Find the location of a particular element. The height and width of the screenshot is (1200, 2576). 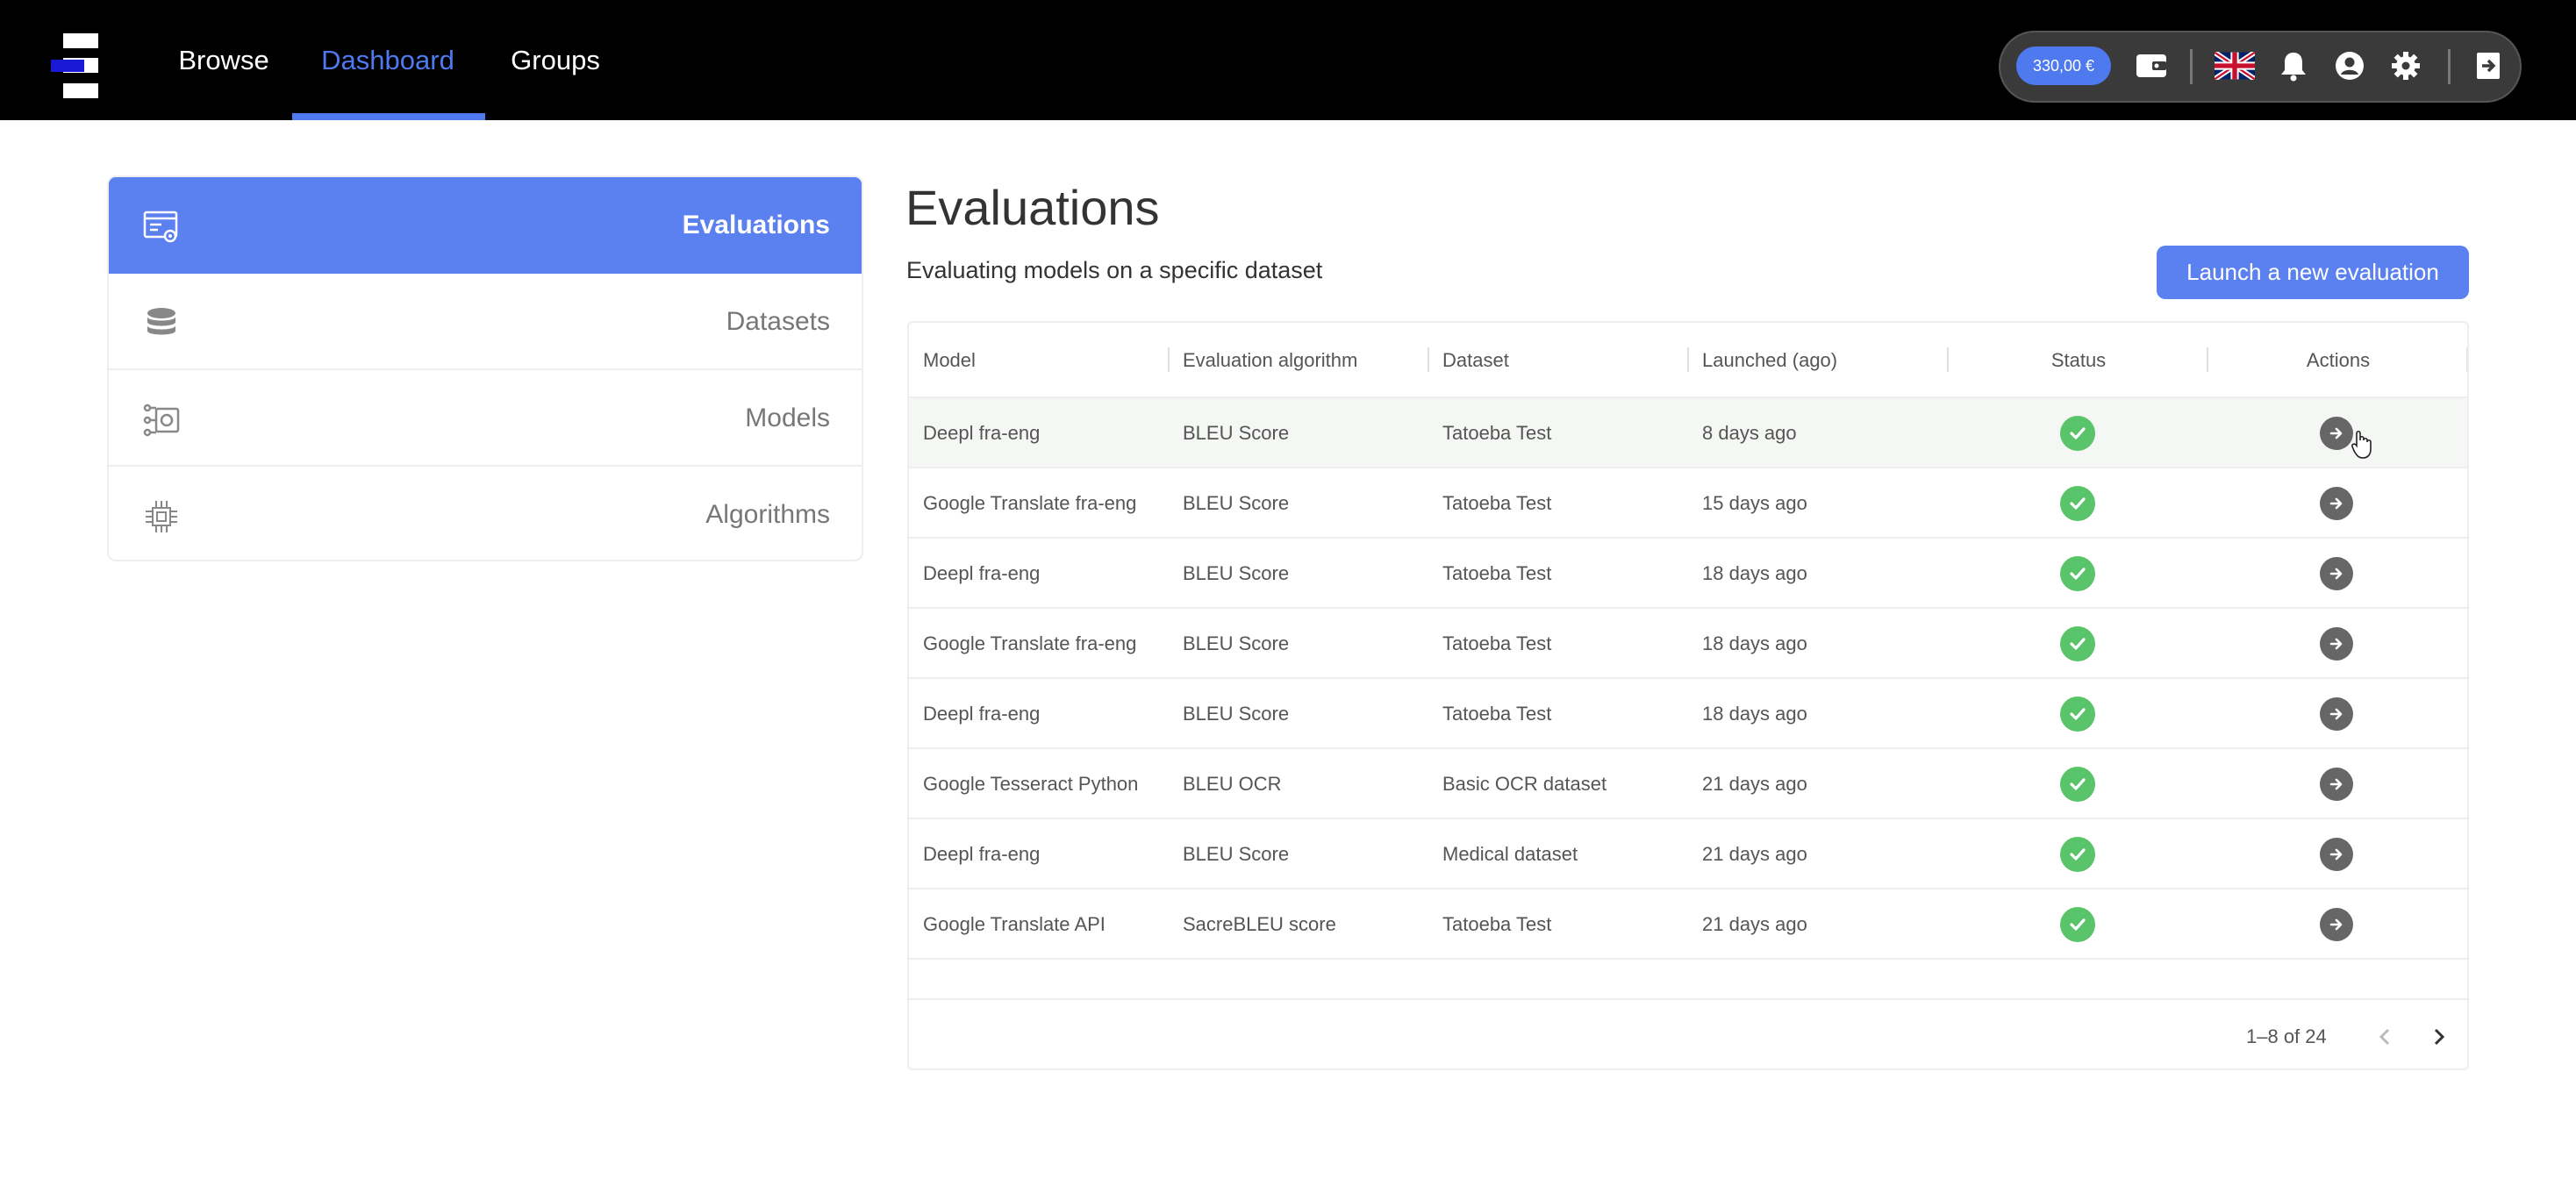

cell-model: Google Translate API is located at coordinates (1014, 924).